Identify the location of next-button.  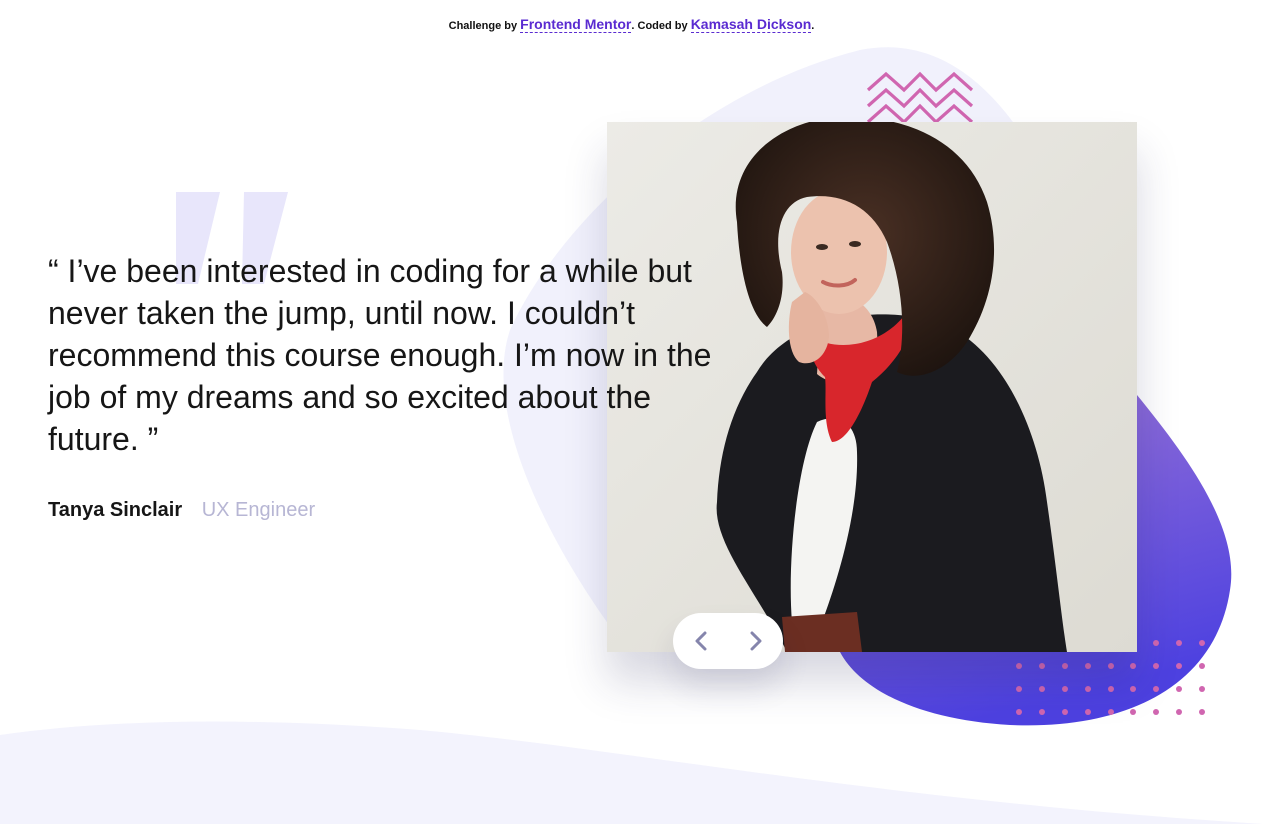
(755, 641).